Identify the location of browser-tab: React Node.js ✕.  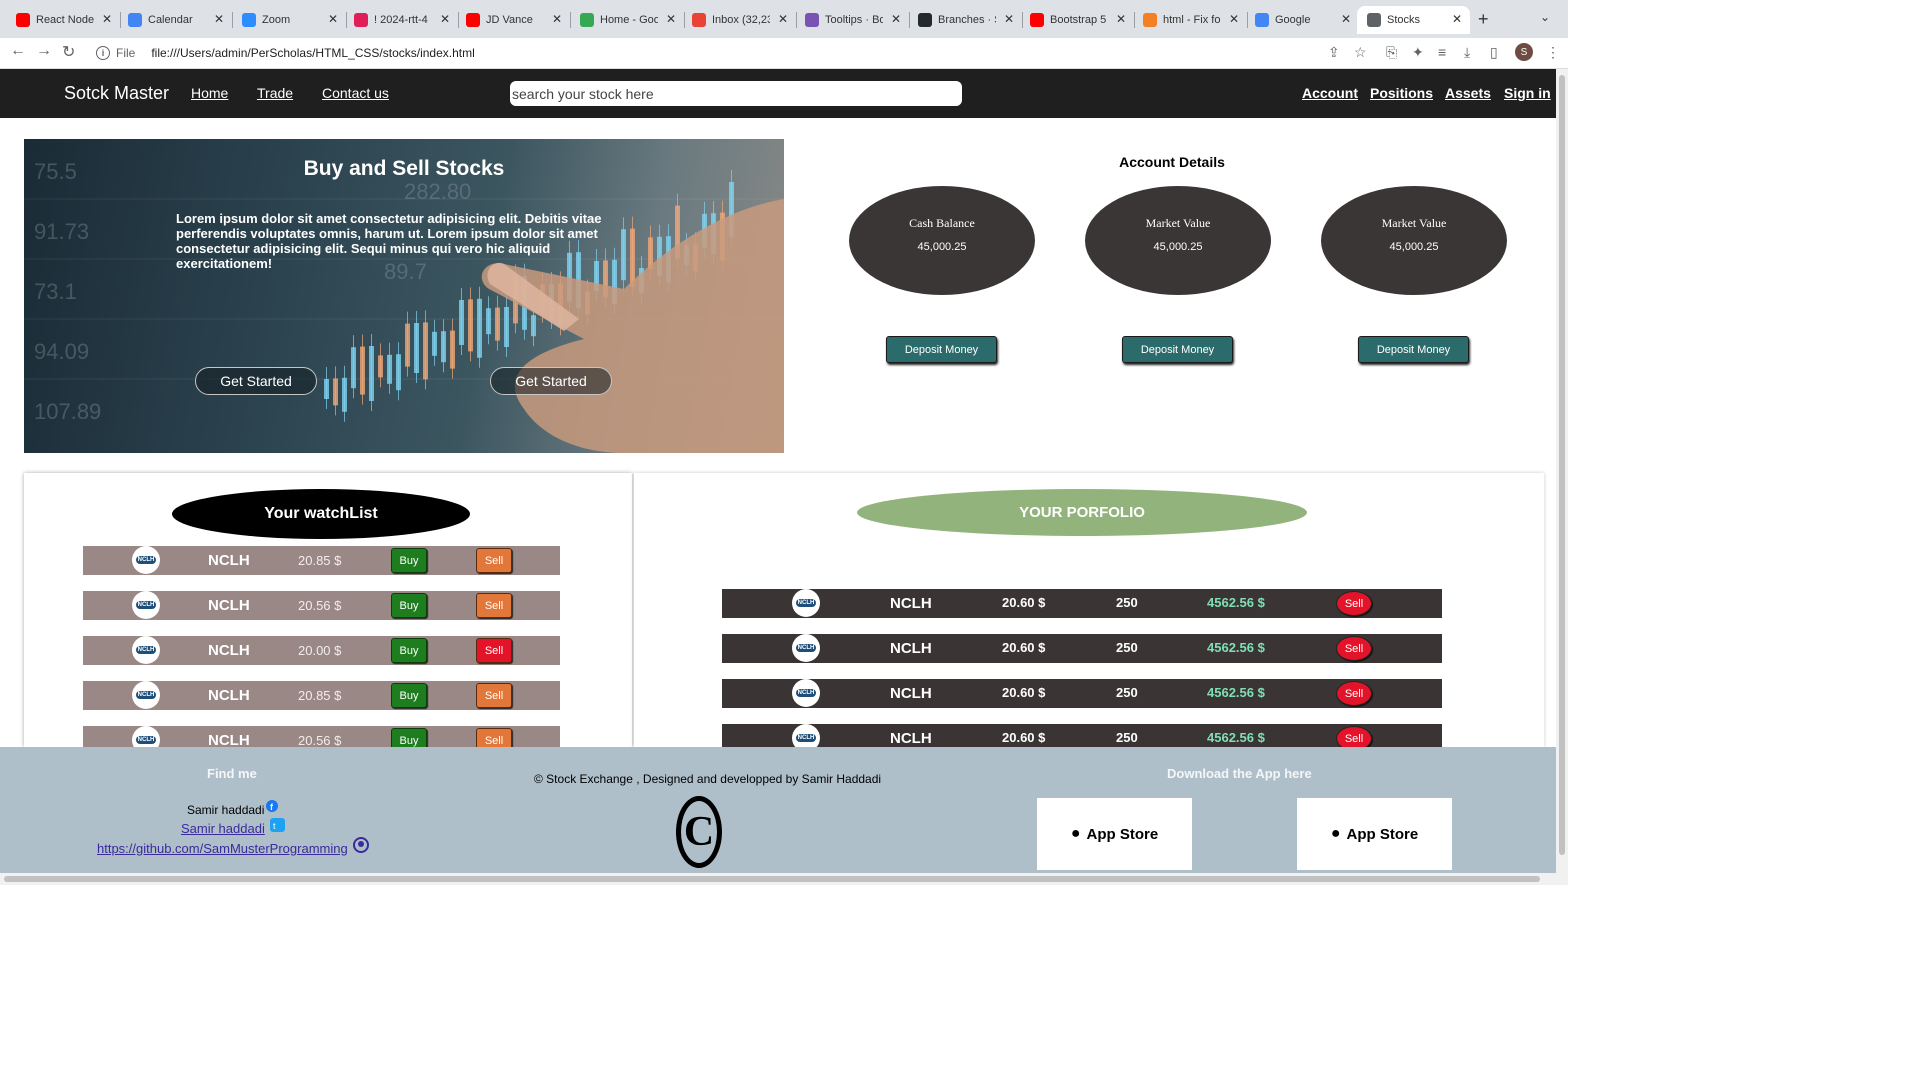
(64, 20).